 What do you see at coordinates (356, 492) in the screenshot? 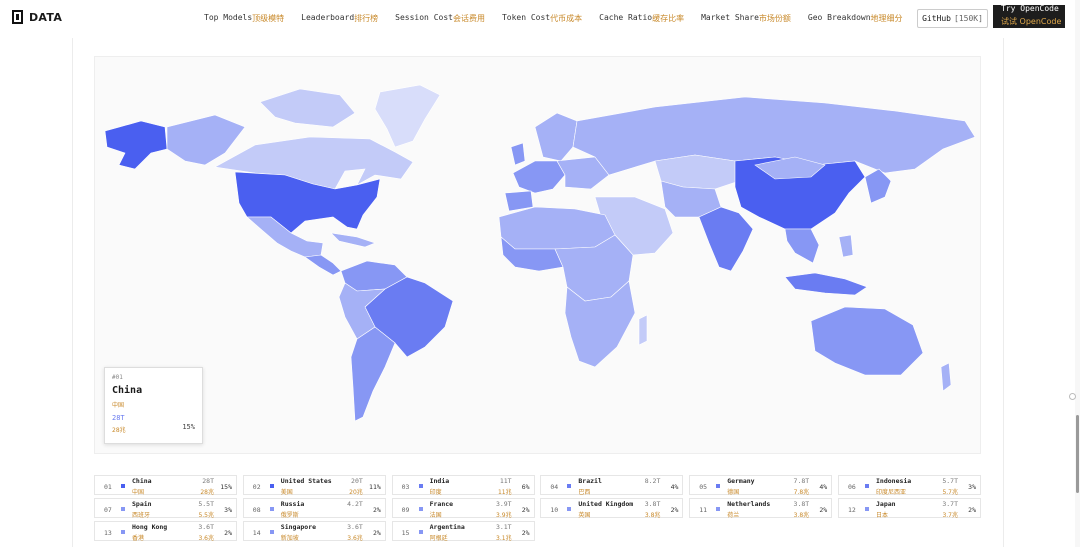
I see `card-value-zh: 20兆` at bounding box center [356, 492].